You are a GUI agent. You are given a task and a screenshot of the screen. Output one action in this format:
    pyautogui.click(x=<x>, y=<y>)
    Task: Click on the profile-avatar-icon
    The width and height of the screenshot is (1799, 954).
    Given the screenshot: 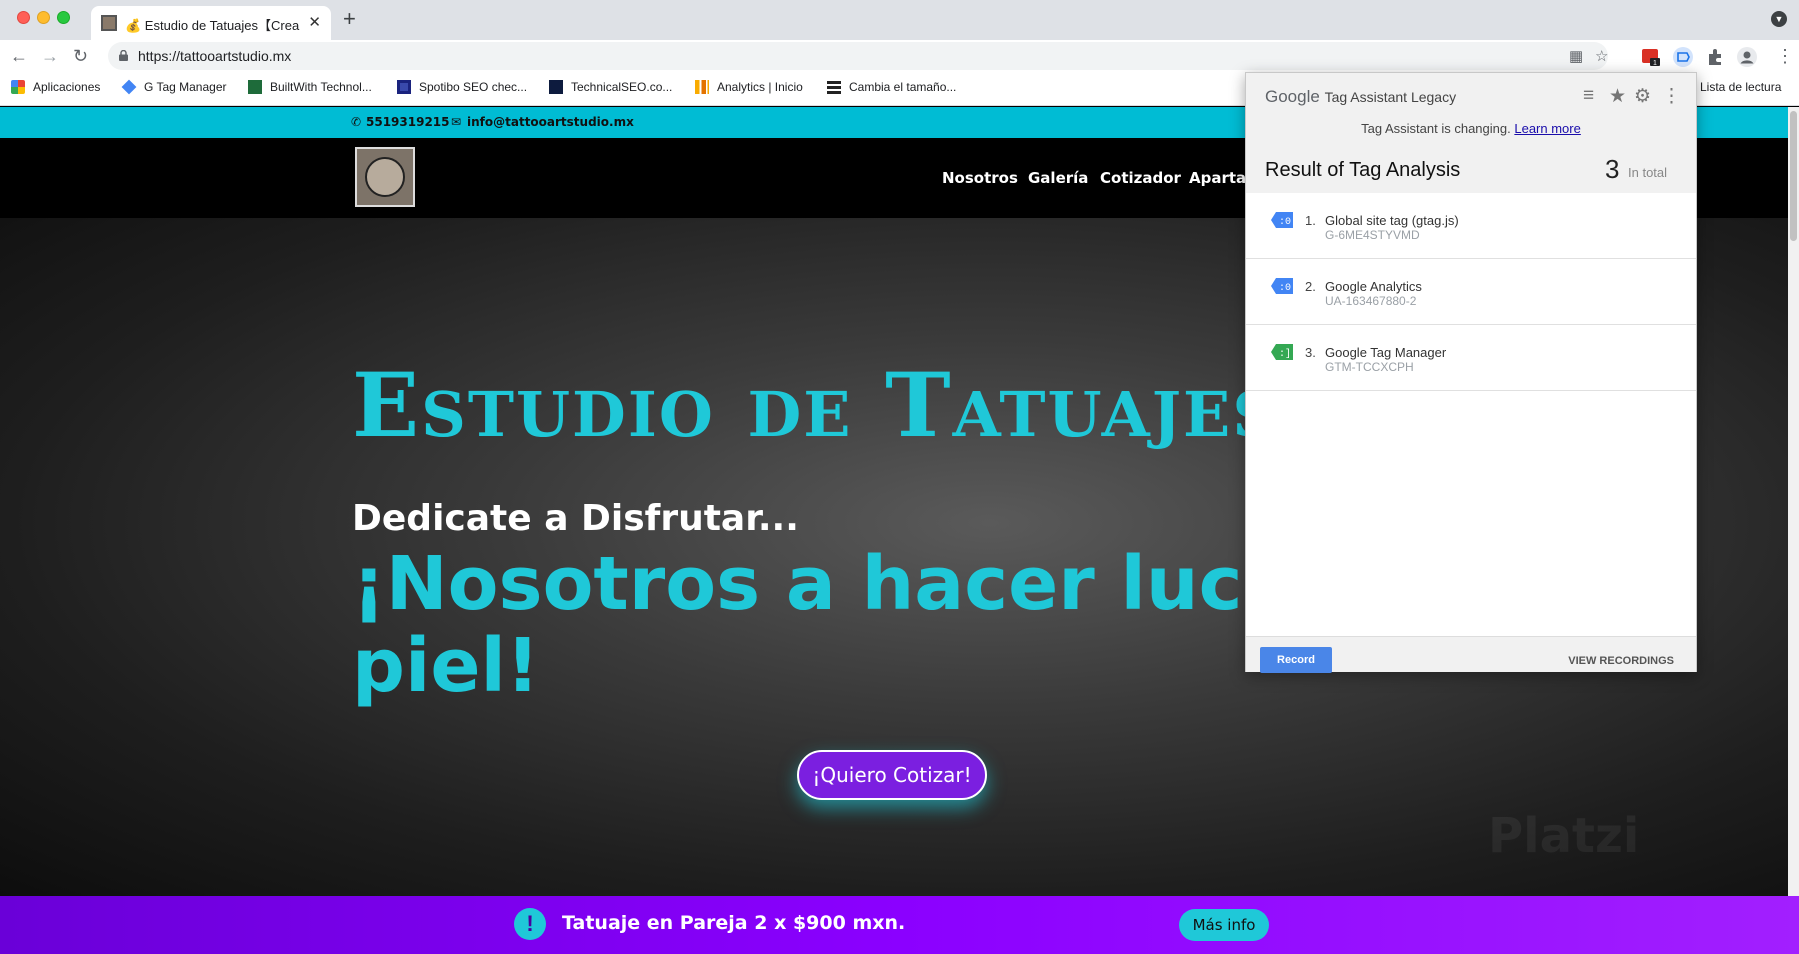 What is the action you would take?
    pyautogui.click(x=1747, y=57)
    